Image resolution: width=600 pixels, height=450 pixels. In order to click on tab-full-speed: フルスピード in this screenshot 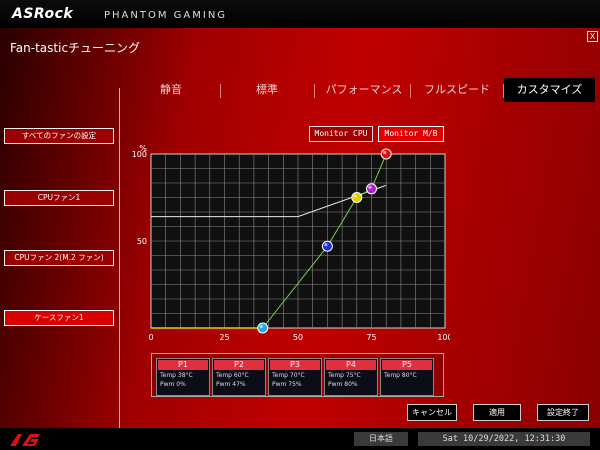, I will do `click(457, 90)`.